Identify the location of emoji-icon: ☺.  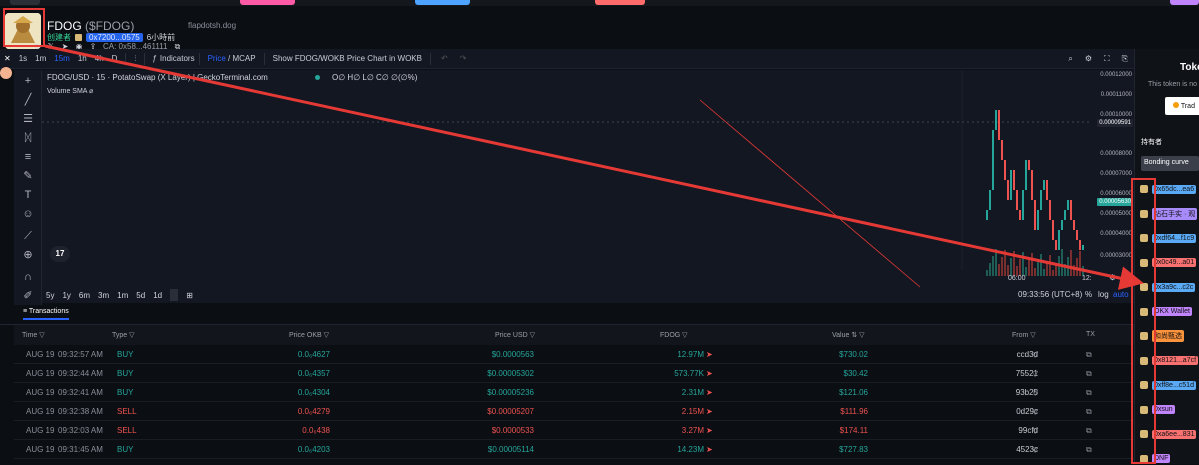
(28, 214).